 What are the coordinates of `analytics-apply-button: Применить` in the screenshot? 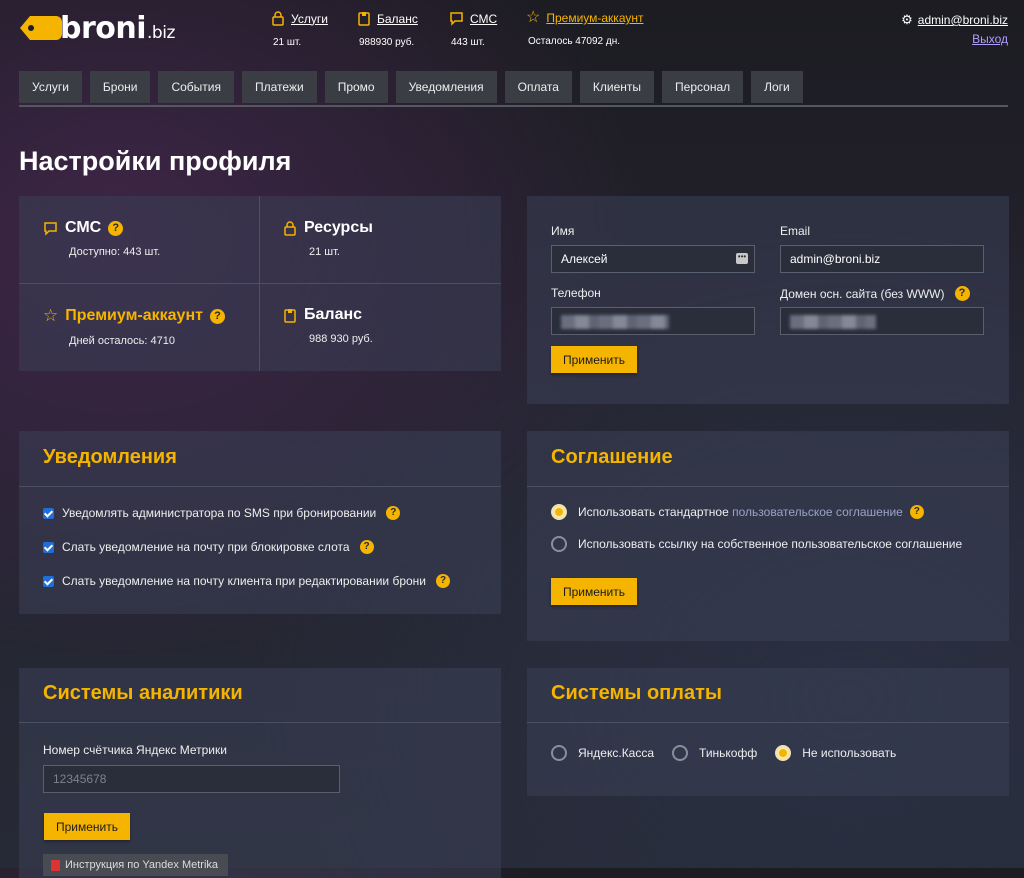 It's located at (87, 826).